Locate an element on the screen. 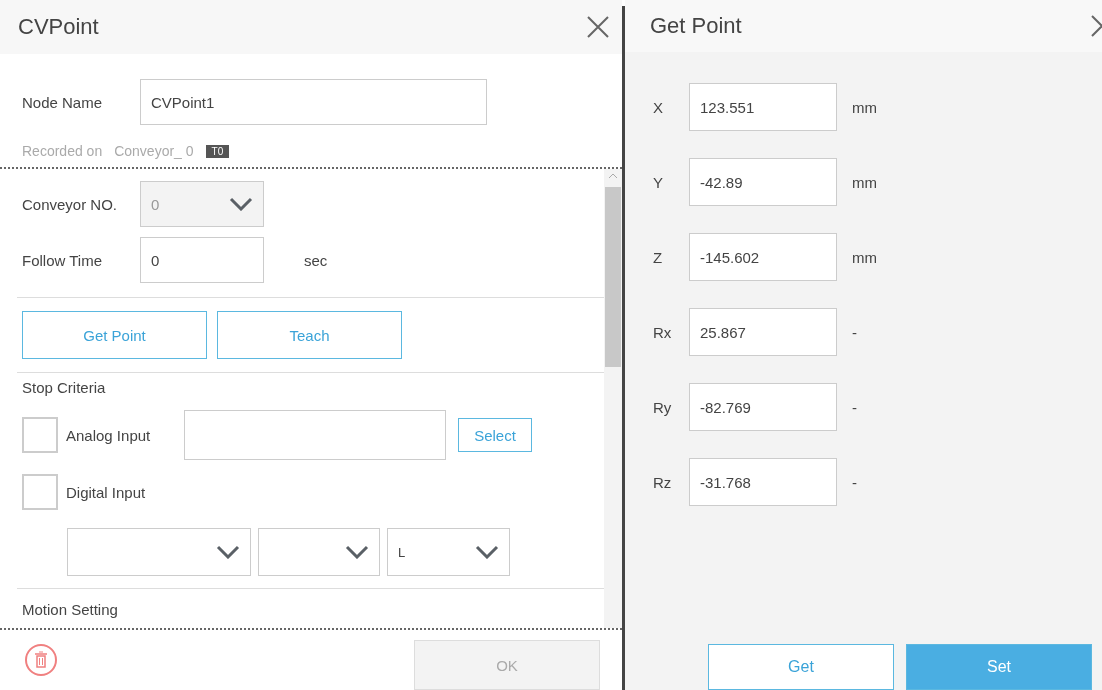 Image resolution: width=1102 pixels, height=690 pixels. close-icon is located at coordinates (598, 27).